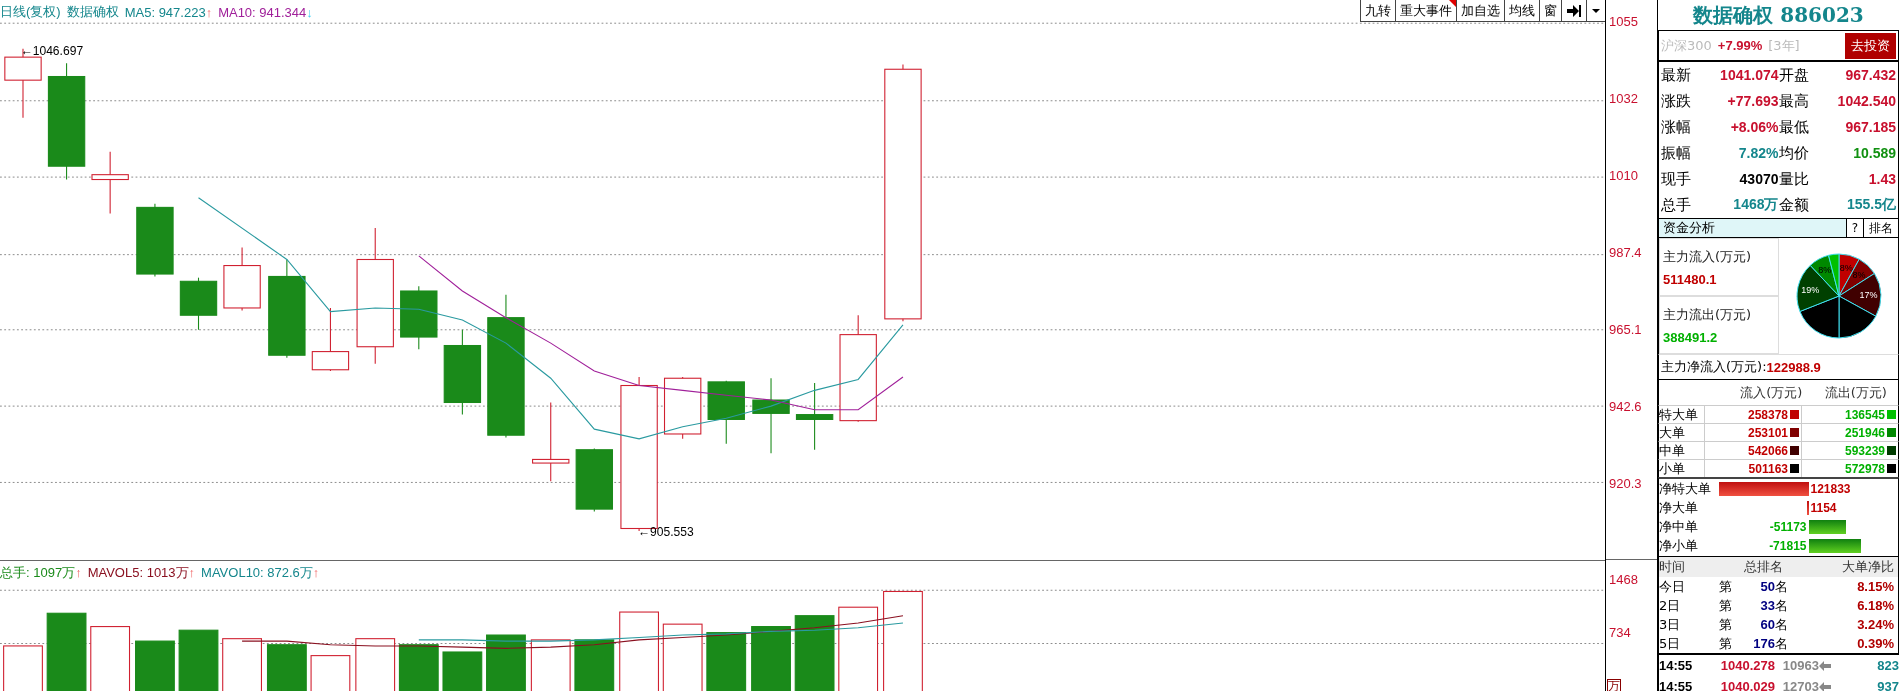 Image resolution: width=1899 pixels, height=691 pixels. What do you see at coordinates (1880, 228) in the screenshot?
I see `rank-button: 排名` at bounding box center [1880, 228].